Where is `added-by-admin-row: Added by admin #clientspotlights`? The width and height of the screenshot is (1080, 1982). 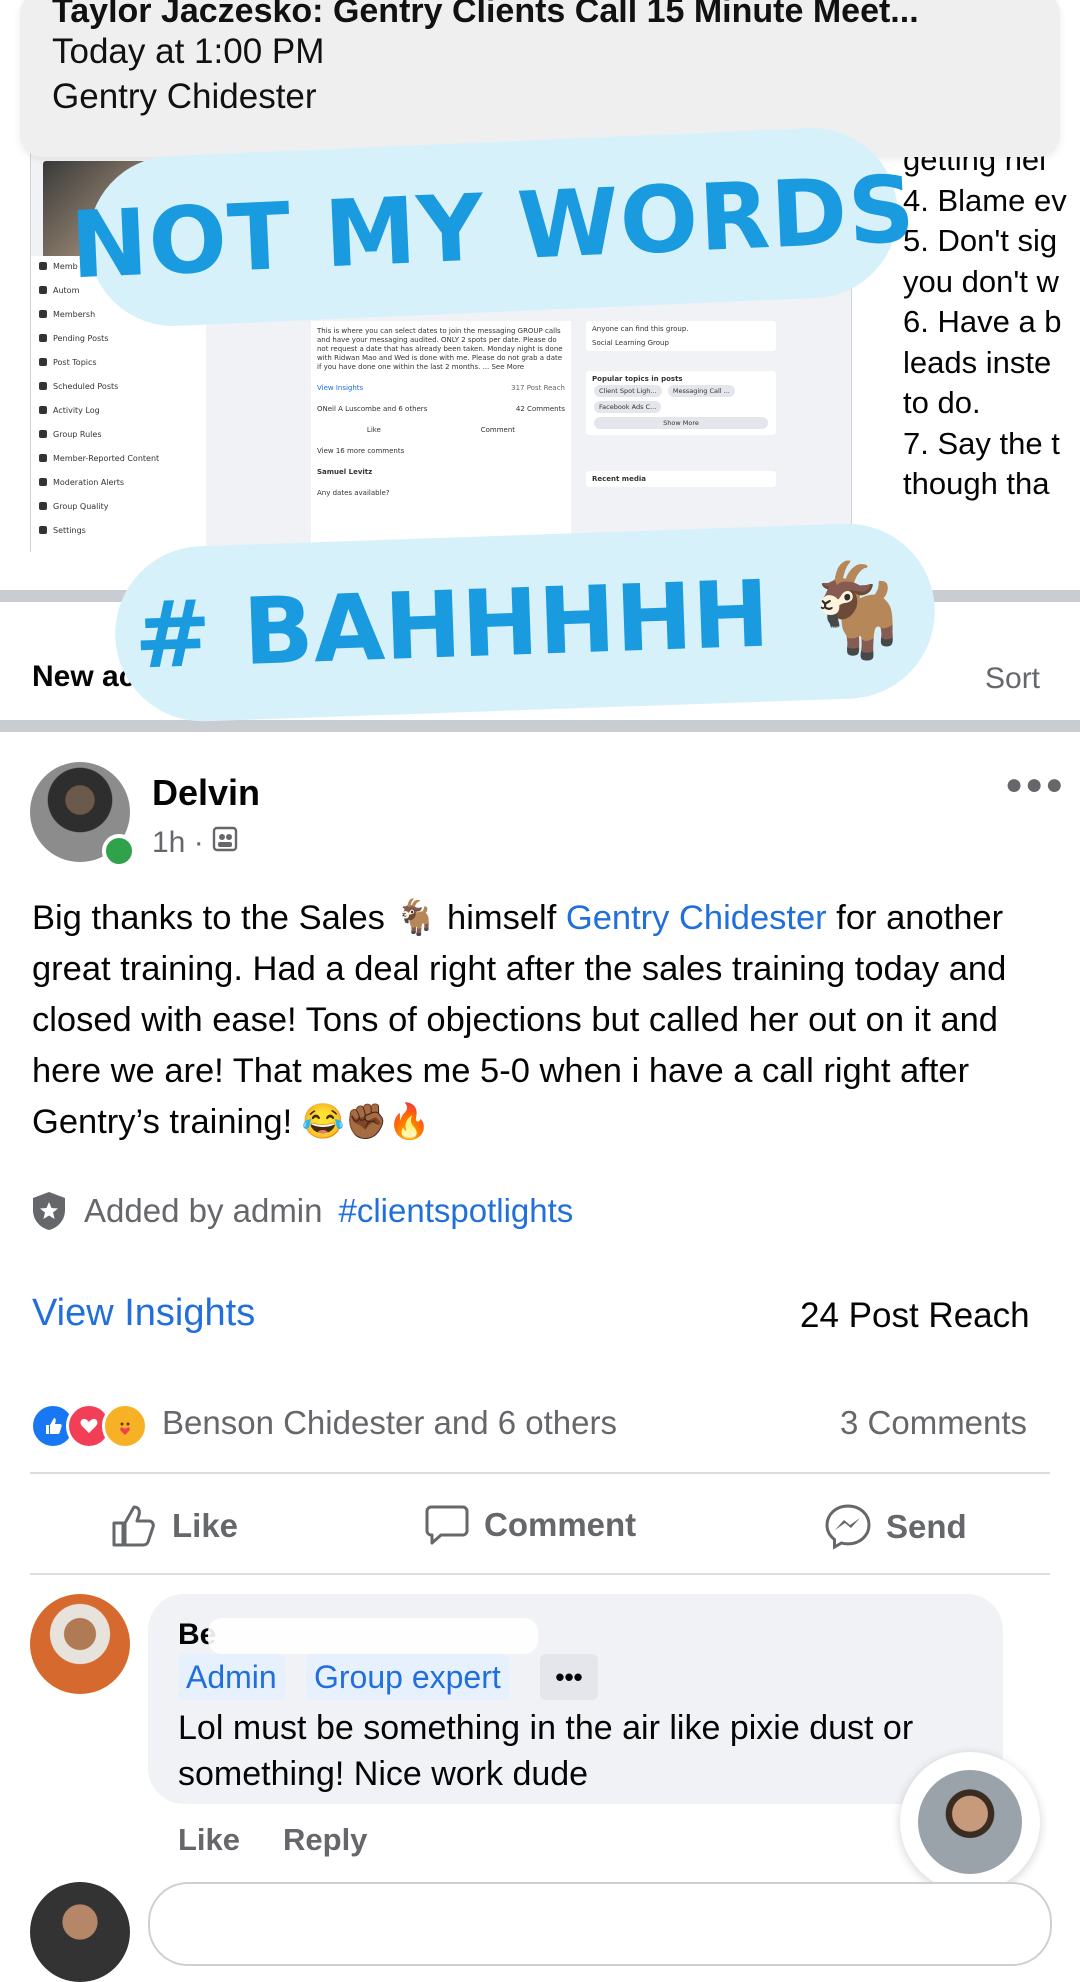
added-by-admin-row: Added by admin #clientspotlights is located at coordinates (301, 1211).